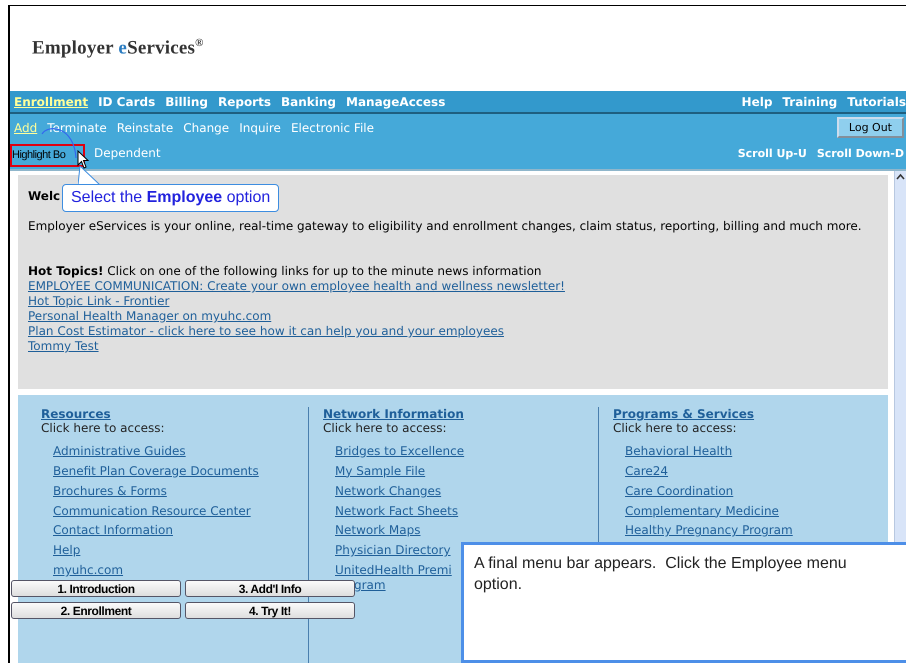 The image size is (906, 663). What do you see at coordinates (99, 301) in the screenshot?
I see `hot-topic-link: Hot Topic Link - Frontier` at bounding box center [99, 301].